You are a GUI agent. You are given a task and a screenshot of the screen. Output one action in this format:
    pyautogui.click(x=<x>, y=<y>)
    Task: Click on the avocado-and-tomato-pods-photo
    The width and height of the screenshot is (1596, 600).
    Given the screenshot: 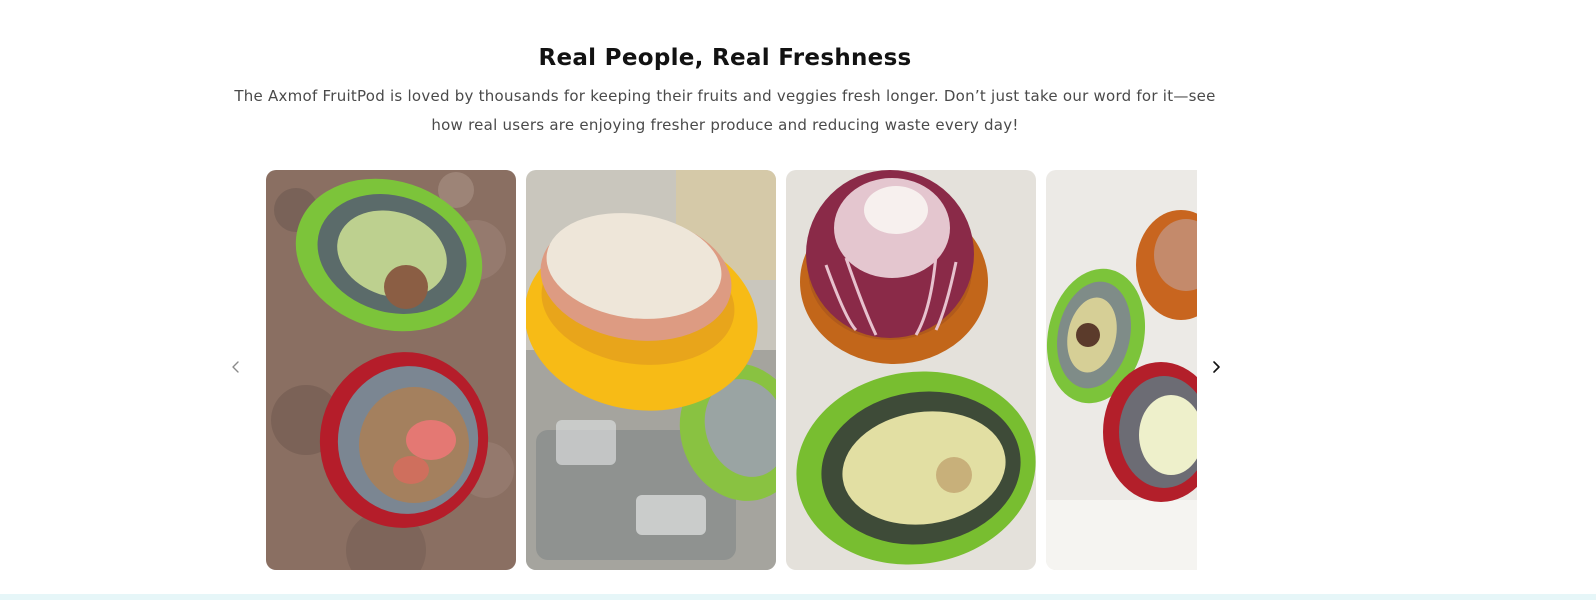 What is the action you would take?
    pyautogui.click(x=391, y=370)
    